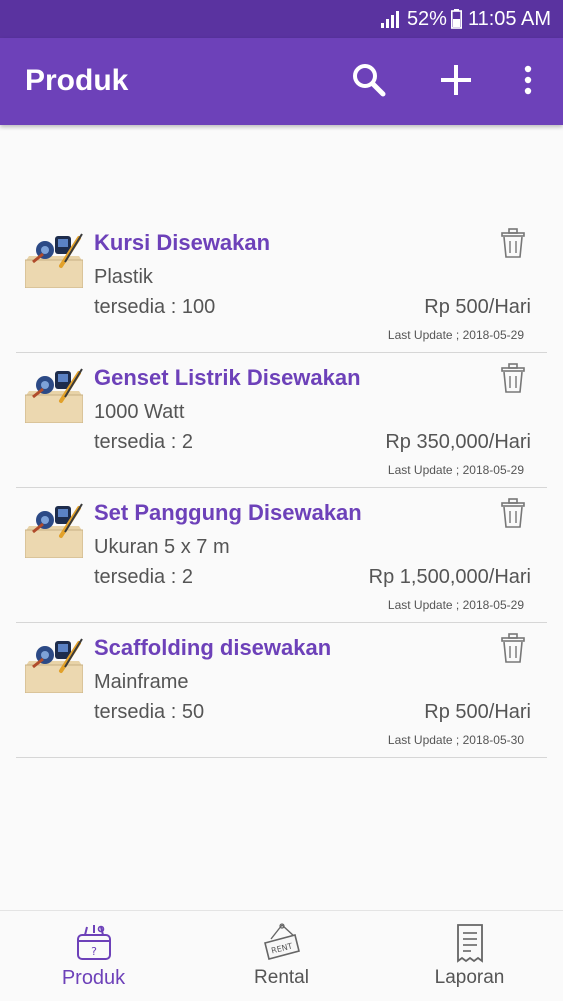 The width and height of the screenshot is (563, 1001). What do you see at coordinates (213, 647) in the screenshot?
I see `product-name: Scaffolding disewakan` at bounding box center [213, 647].